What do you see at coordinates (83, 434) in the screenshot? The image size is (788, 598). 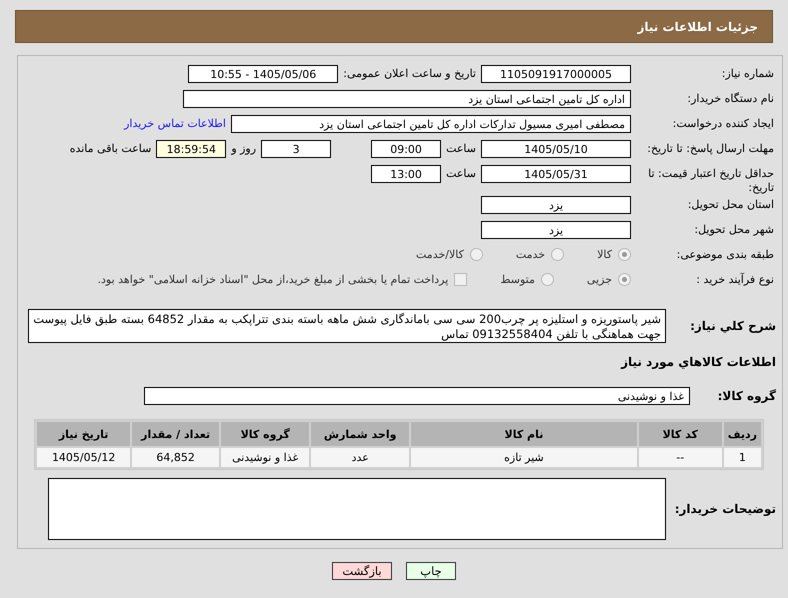 I see `column-header: تاریخ نیاز` at bounding box center [83, 434].